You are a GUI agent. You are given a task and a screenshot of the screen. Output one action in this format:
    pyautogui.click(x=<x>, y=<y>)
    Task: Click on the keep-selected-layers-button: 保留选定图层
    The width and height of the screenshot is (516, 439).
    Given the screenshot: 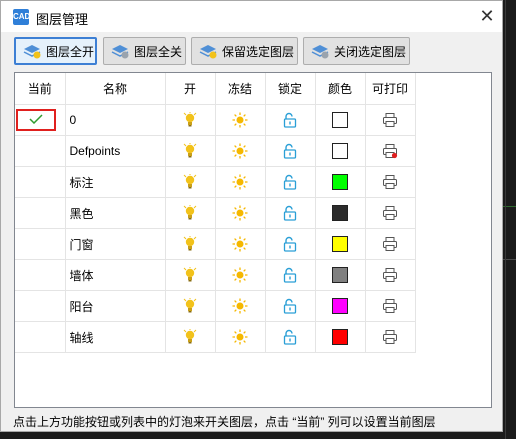 What is the action you would take?
    pyautogui.click(x=244, y=51)
    